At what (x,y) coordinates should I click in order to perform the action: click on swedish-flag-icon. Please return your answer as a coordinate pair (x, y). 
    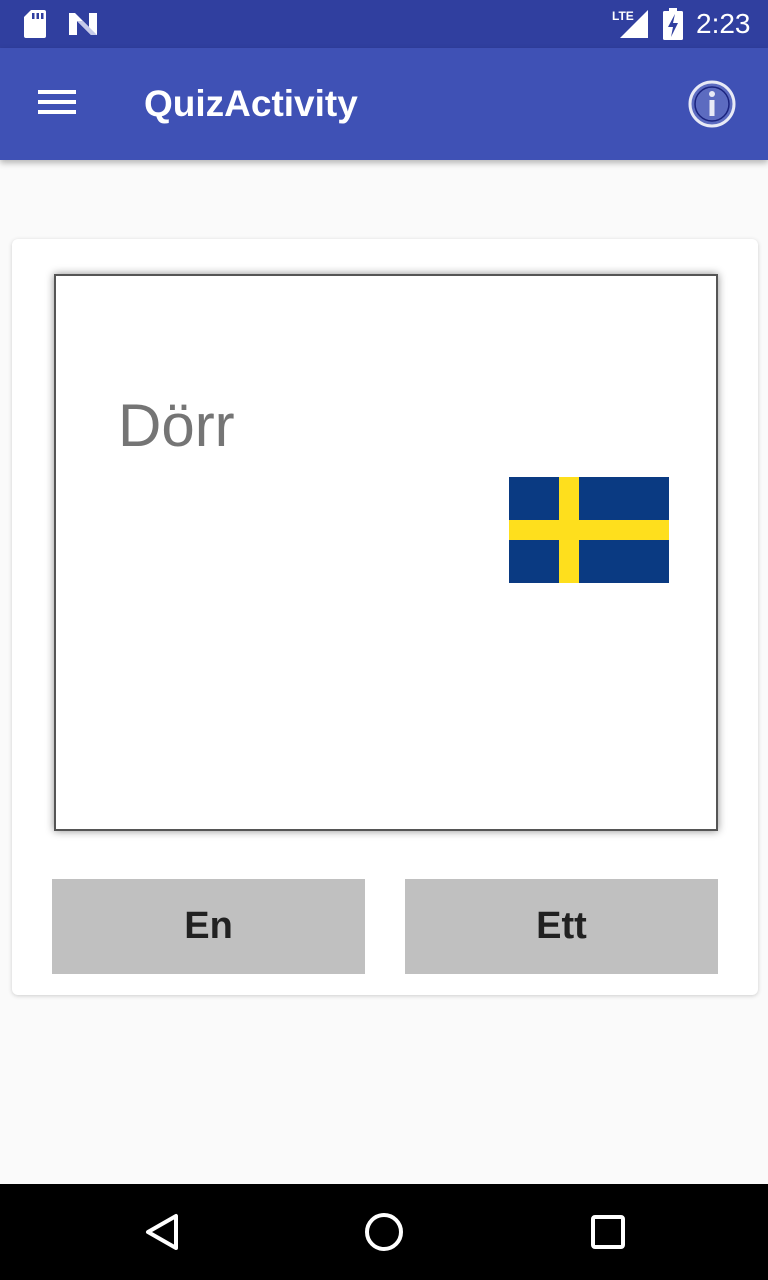
    Looking at the image, I should click on (589, 530).